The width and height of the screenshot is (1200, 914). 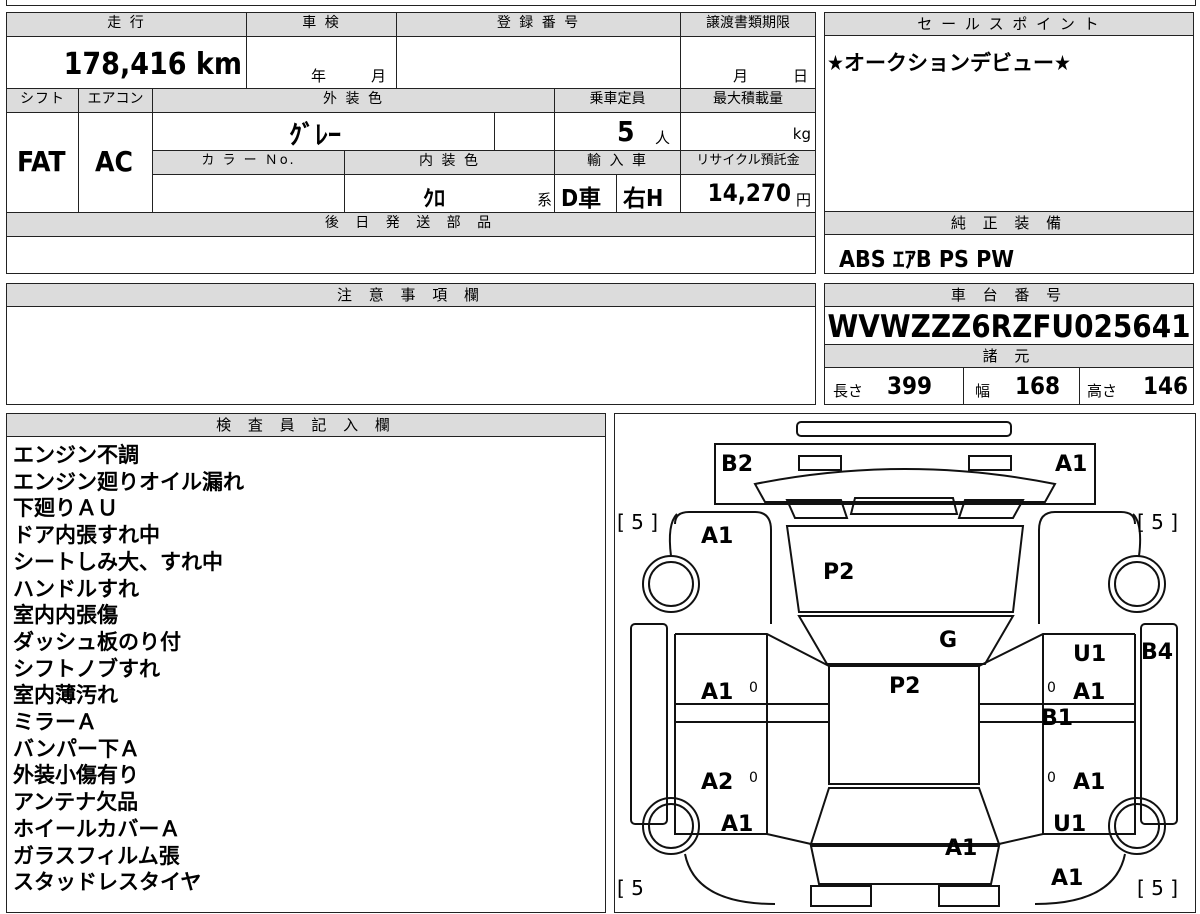 What do you see at coordinates (249, 194) in the screenshot?
I see `color-no-cell` at bounding box center [249, 194].